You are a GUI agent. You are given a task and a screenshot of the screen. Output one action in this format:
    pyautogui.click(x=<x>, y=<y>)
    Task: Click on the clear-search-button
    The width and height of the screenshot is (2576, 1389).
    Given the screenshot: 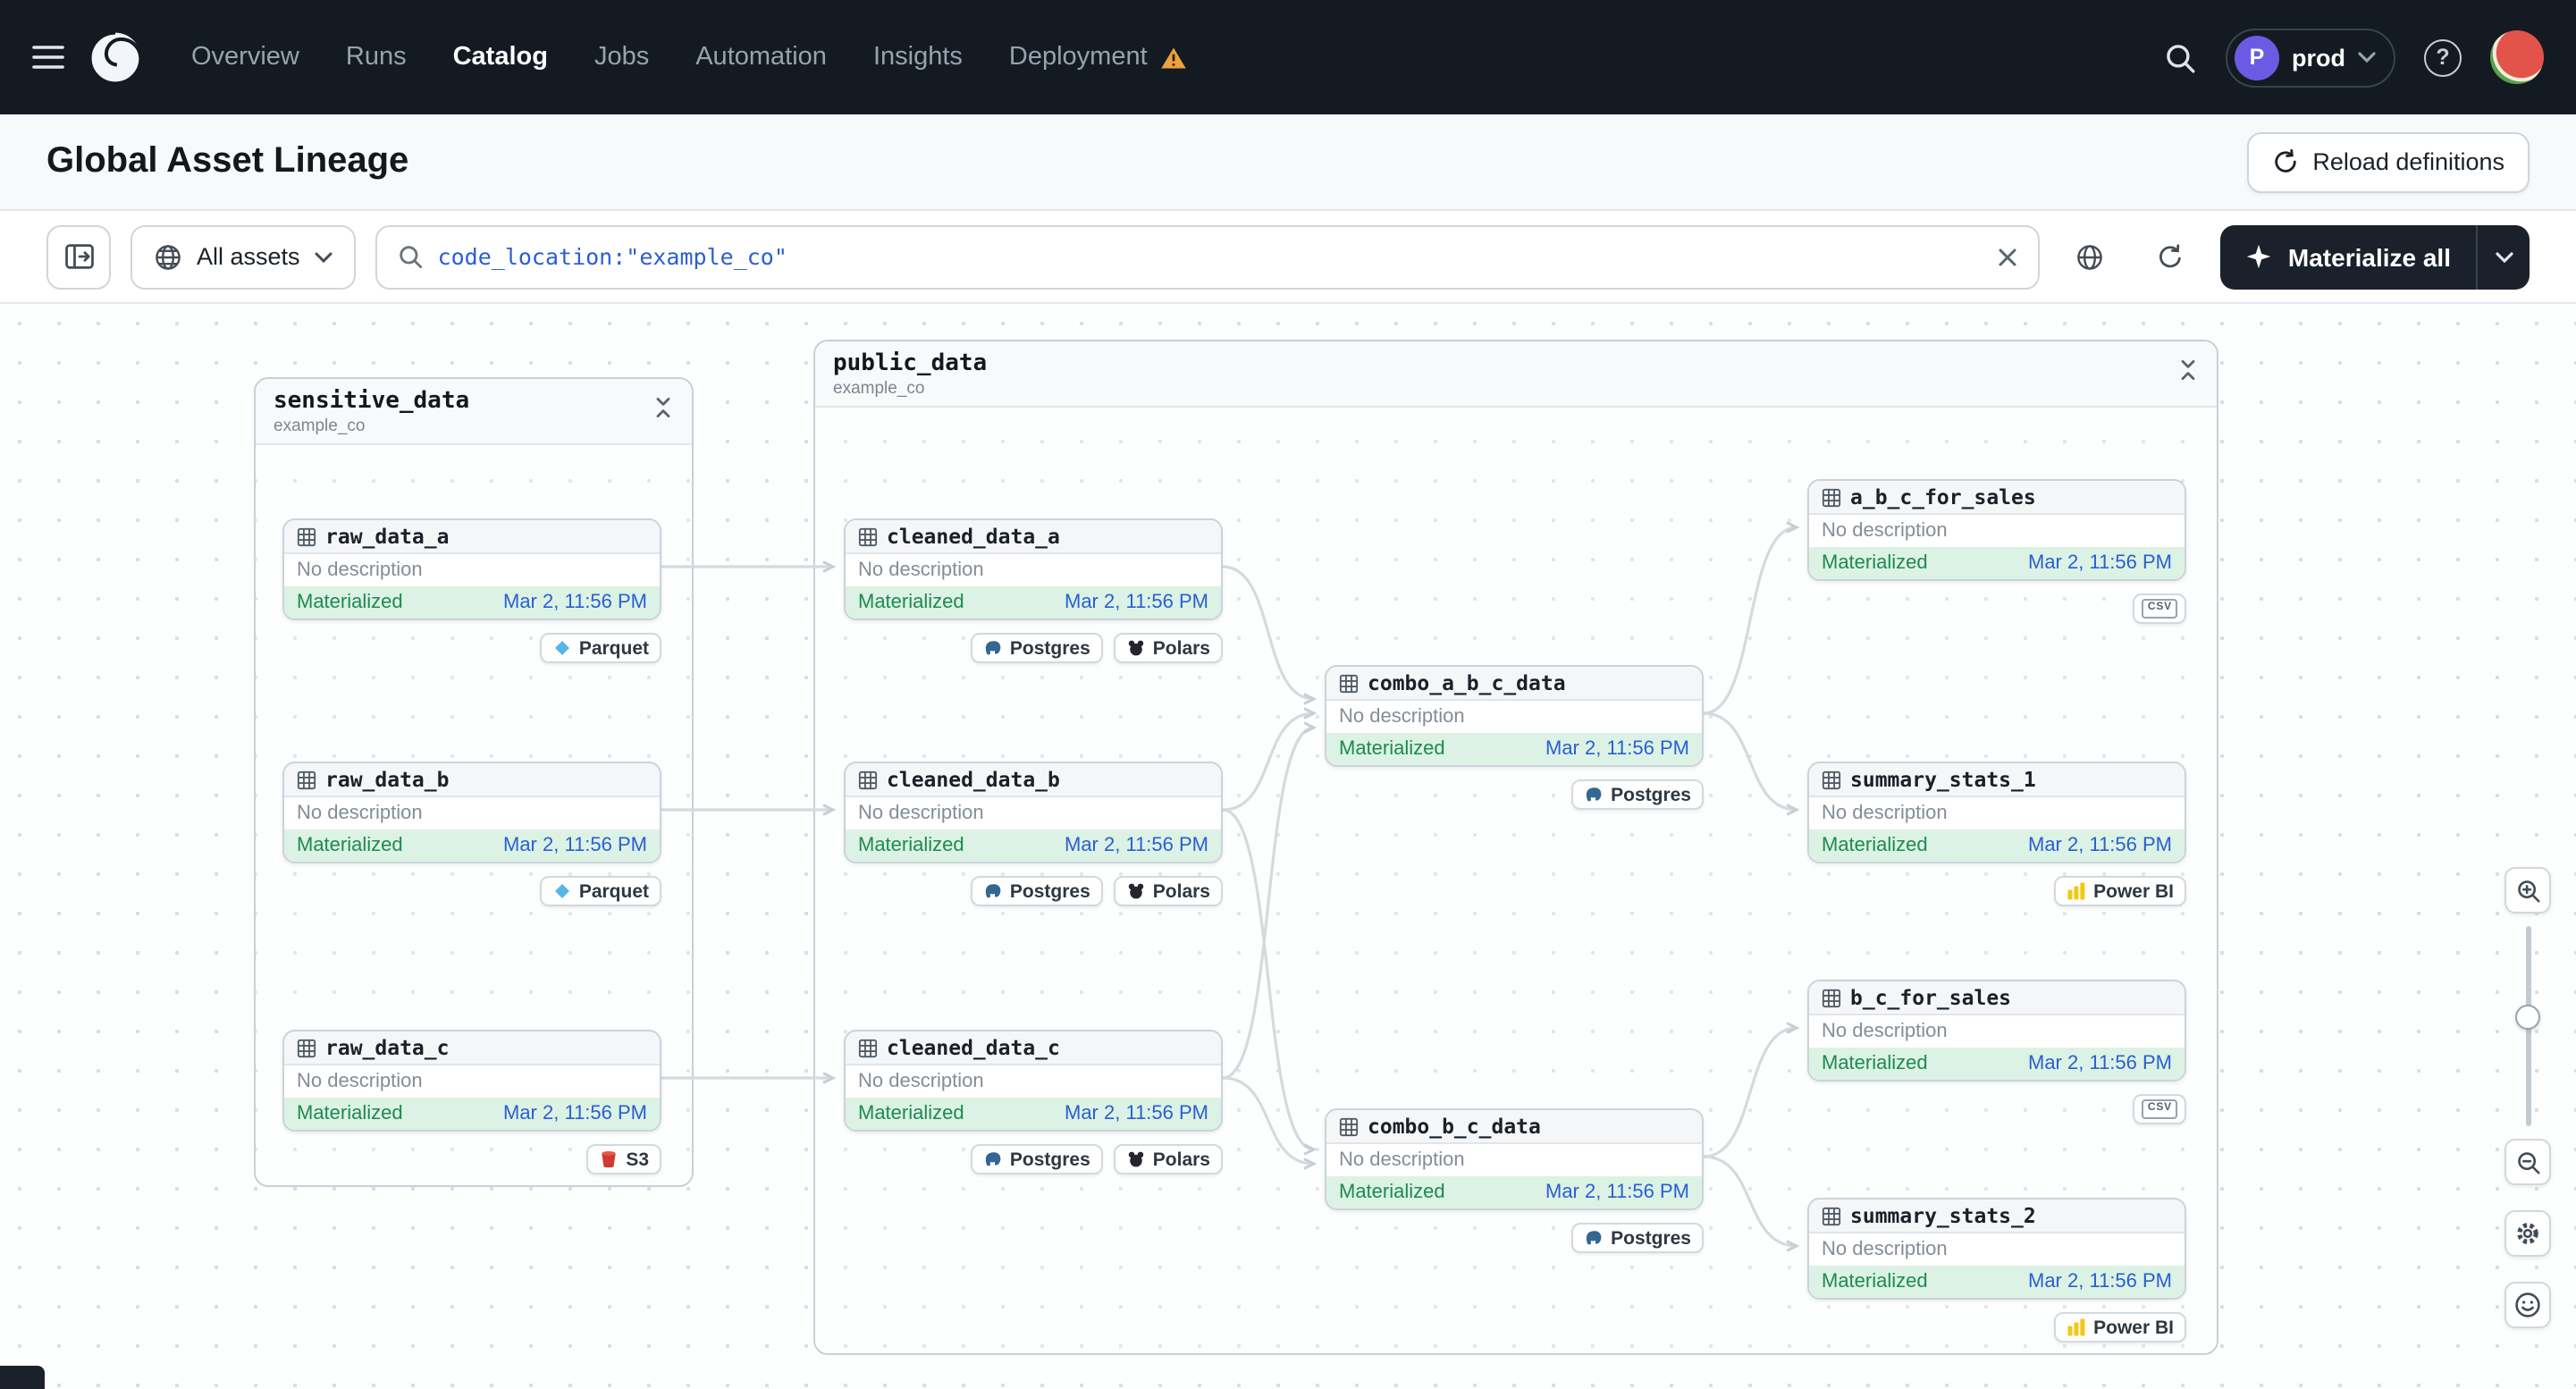 What is the action you would take?
    pyautogui.click(x=2008, y=256)
    